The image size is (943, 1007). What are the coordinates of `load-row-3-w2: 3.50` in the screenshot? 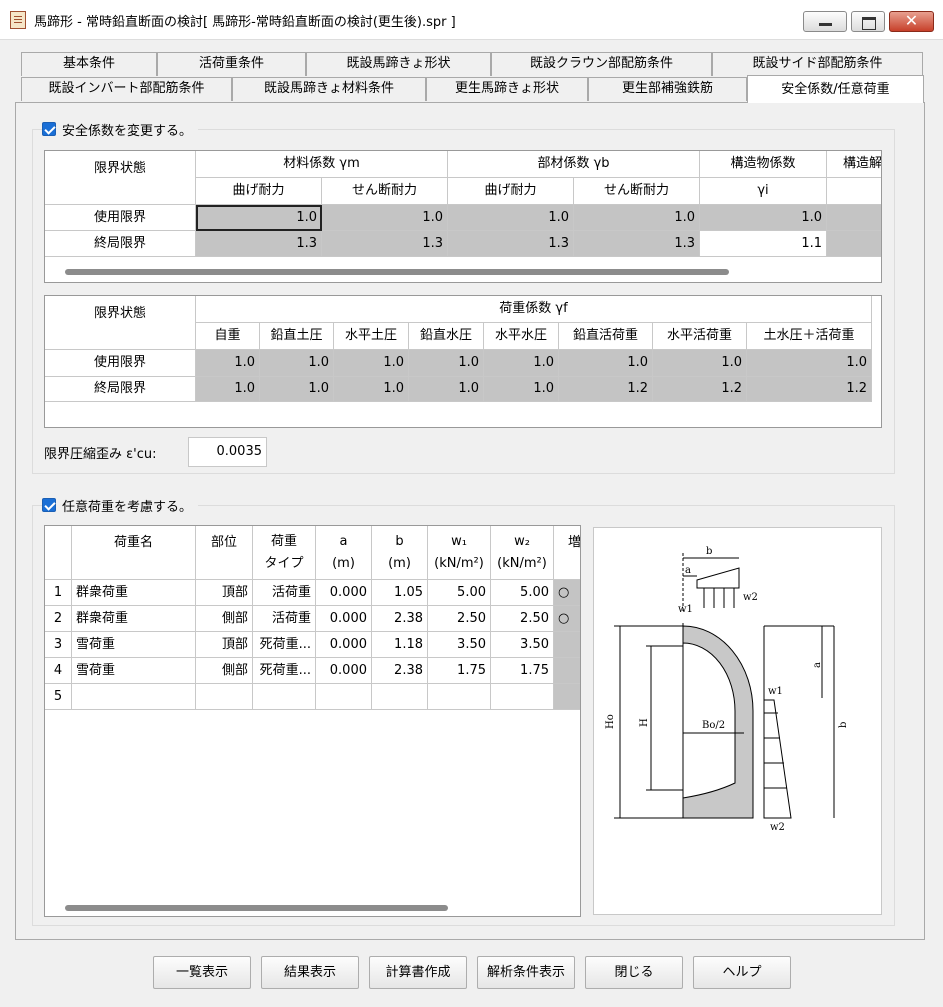 It's located at (522, 645).